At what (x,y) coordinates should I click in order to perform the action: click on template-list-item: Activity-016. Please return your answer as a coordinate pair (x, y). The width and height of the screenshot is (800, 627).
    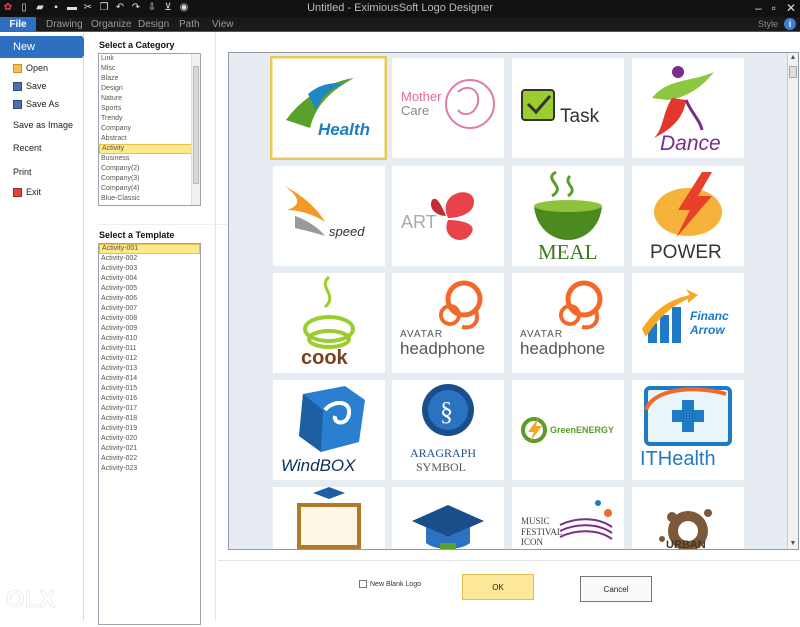
    Looking at the image, I should click on (149, 399).